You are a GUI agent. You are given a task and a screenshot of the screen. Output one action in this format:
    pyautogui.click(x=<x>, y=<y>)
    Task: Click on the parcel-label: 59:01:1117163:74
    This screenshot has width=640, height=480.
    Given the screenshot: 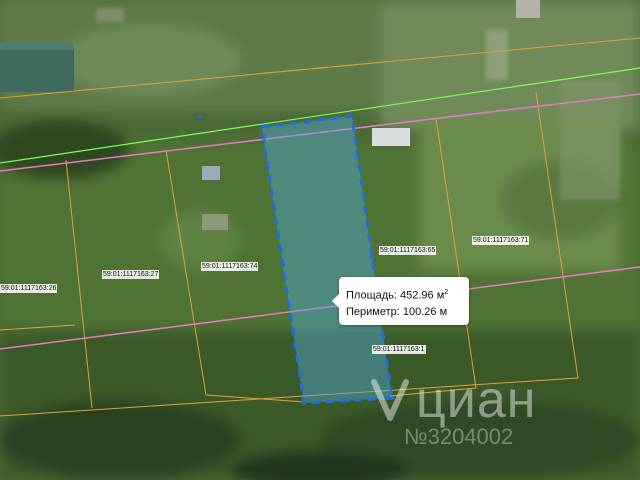 What is the action you would take?
    pyautogui.click(x=230, y=266)
    